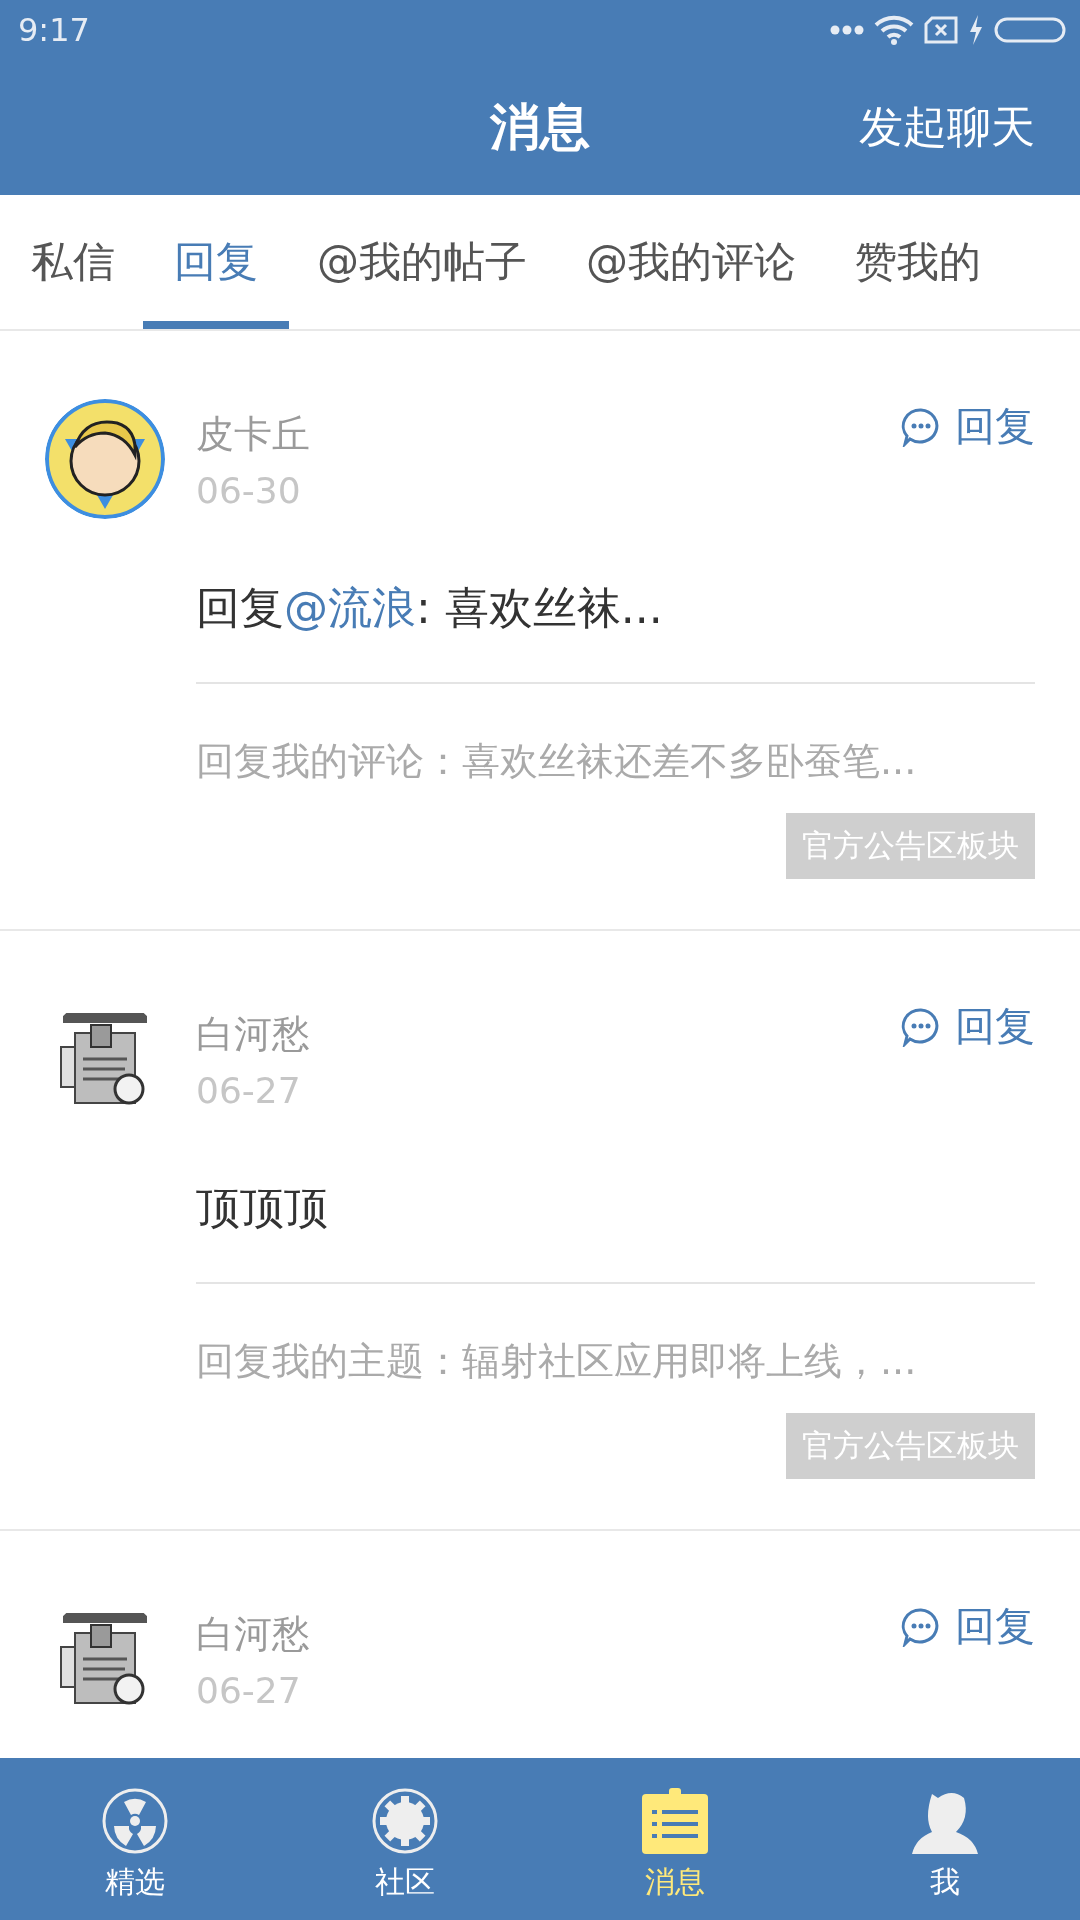  What do you see at coordinates (947, 127) in the screenshot?
I see `start-chat-button: 发起聊天` at bounding box center [947, 127].